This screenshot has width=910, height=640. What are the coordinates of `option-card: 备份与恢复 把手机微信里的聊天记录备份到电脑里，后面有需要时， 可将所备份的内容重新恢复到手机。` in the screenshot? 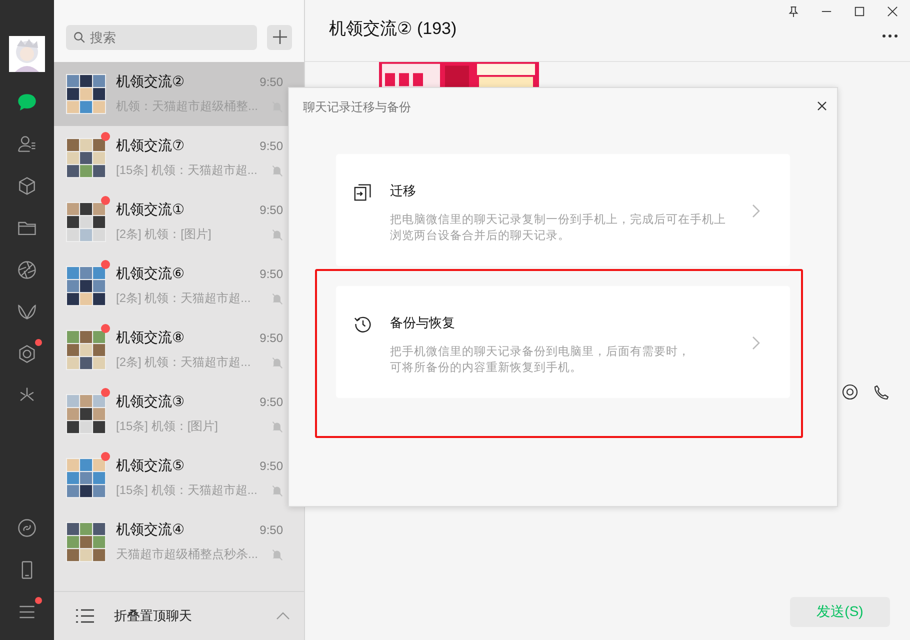 It's located at (563, 342).